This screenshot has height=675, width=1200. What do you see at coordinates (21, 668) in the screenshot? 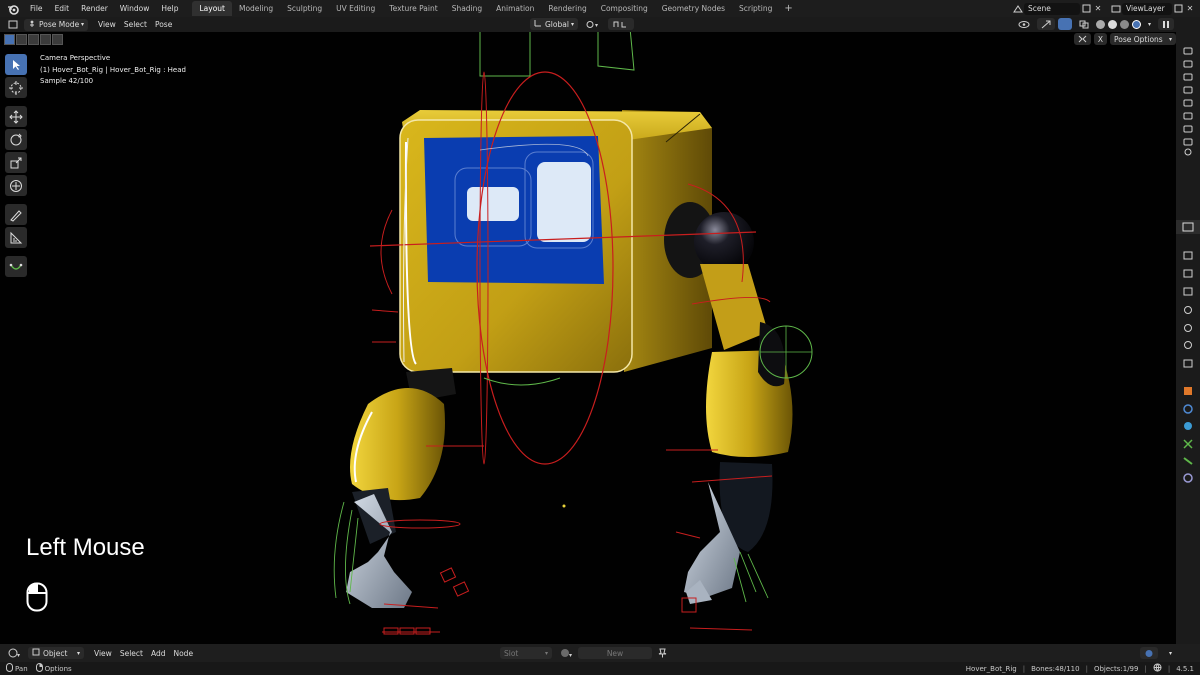
I see `status-pan-label: Pan` at bounding box center [21, 668].